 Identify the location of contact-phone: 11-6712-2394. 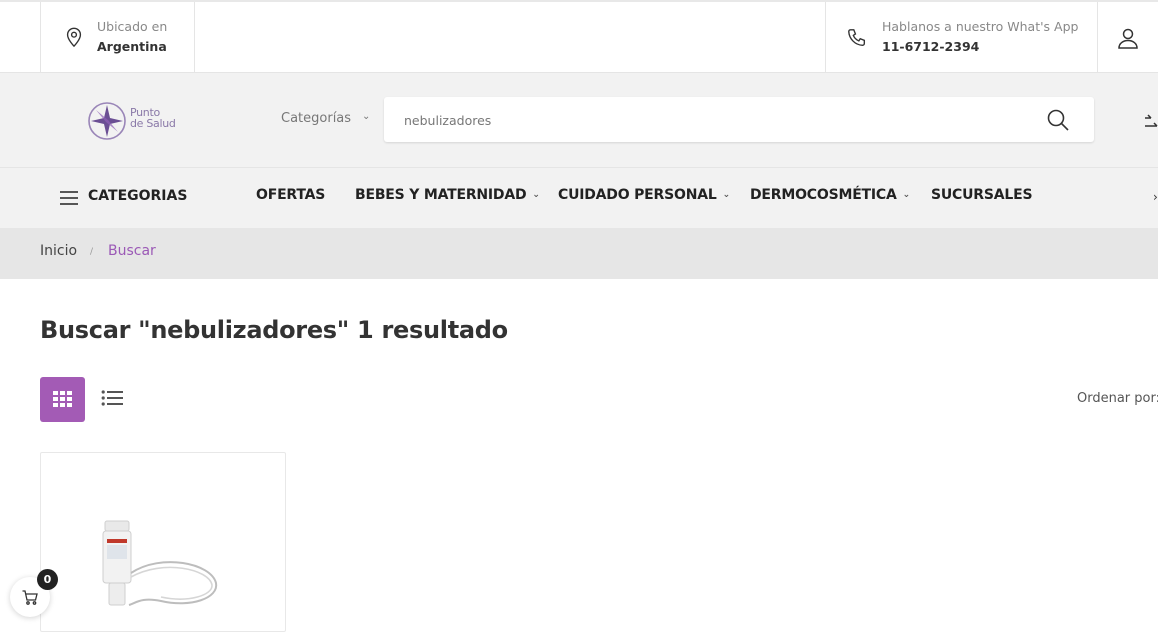
(930, 46).